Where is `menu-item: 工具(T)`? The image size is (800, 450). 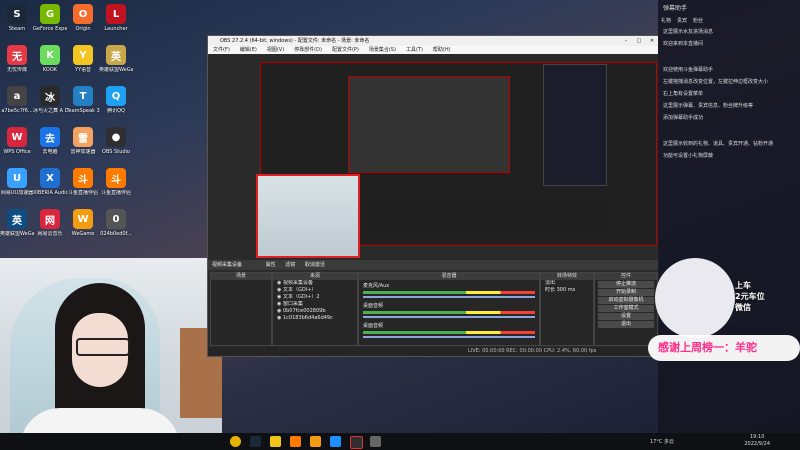
menu-item: 工具(T) is located at coordinates (414, 50).